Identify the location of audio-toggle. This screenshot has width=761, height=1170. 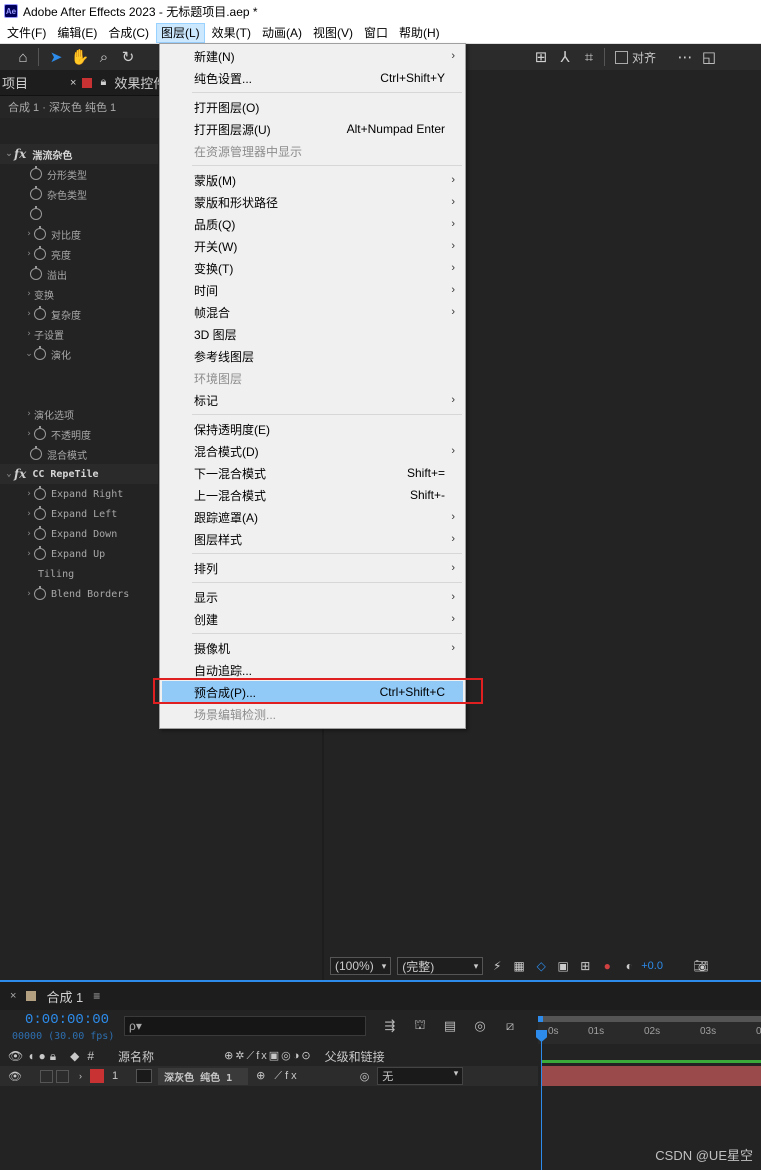
(46, 1076).